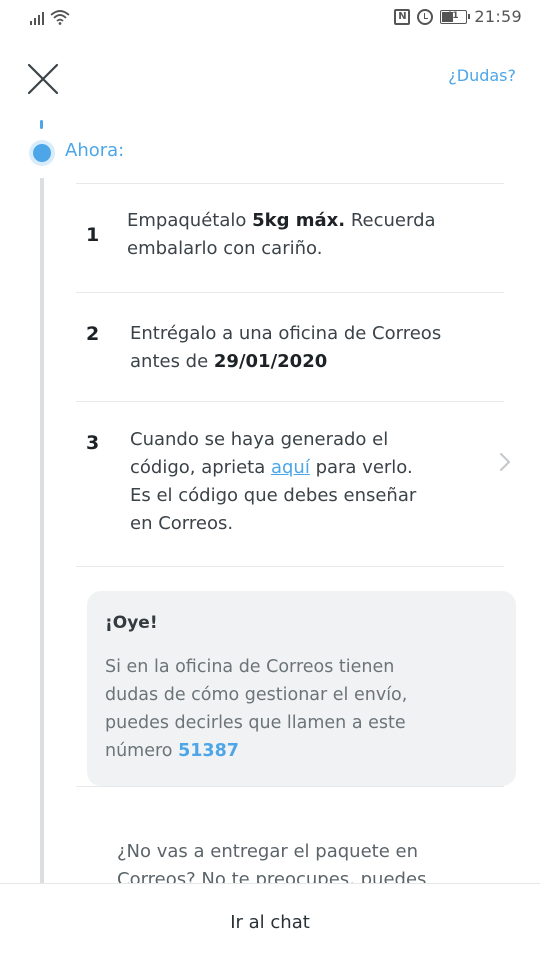  Describe the element at coordinates (290, 467) in the screenshot. I see `view-code-link: aquí` at that location.